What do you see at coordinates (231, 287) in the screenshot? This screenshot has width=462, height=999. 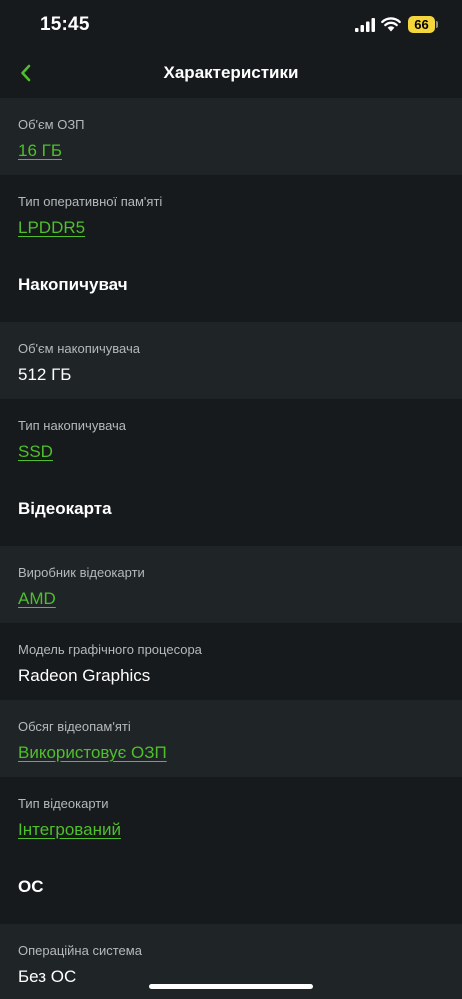 I see `section-storage: Накопичувач` at bounding box center [231, 287].